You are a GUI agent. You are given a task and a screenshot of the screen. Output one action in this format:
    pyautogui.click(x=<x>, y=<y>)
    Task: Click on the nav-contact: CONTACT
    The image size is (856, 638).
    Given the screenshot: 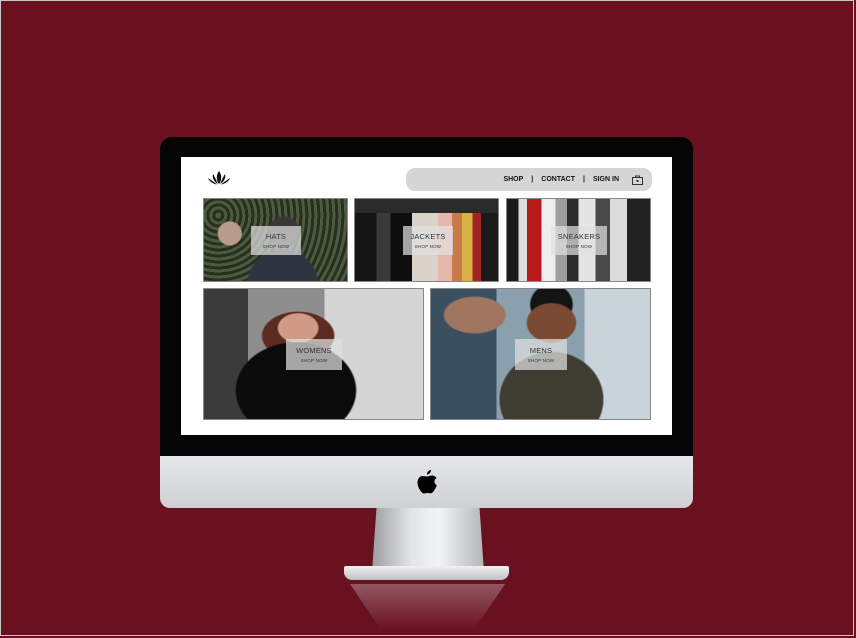 What is the action you would take?
    pyautogui.click(x=558, y=179)
    